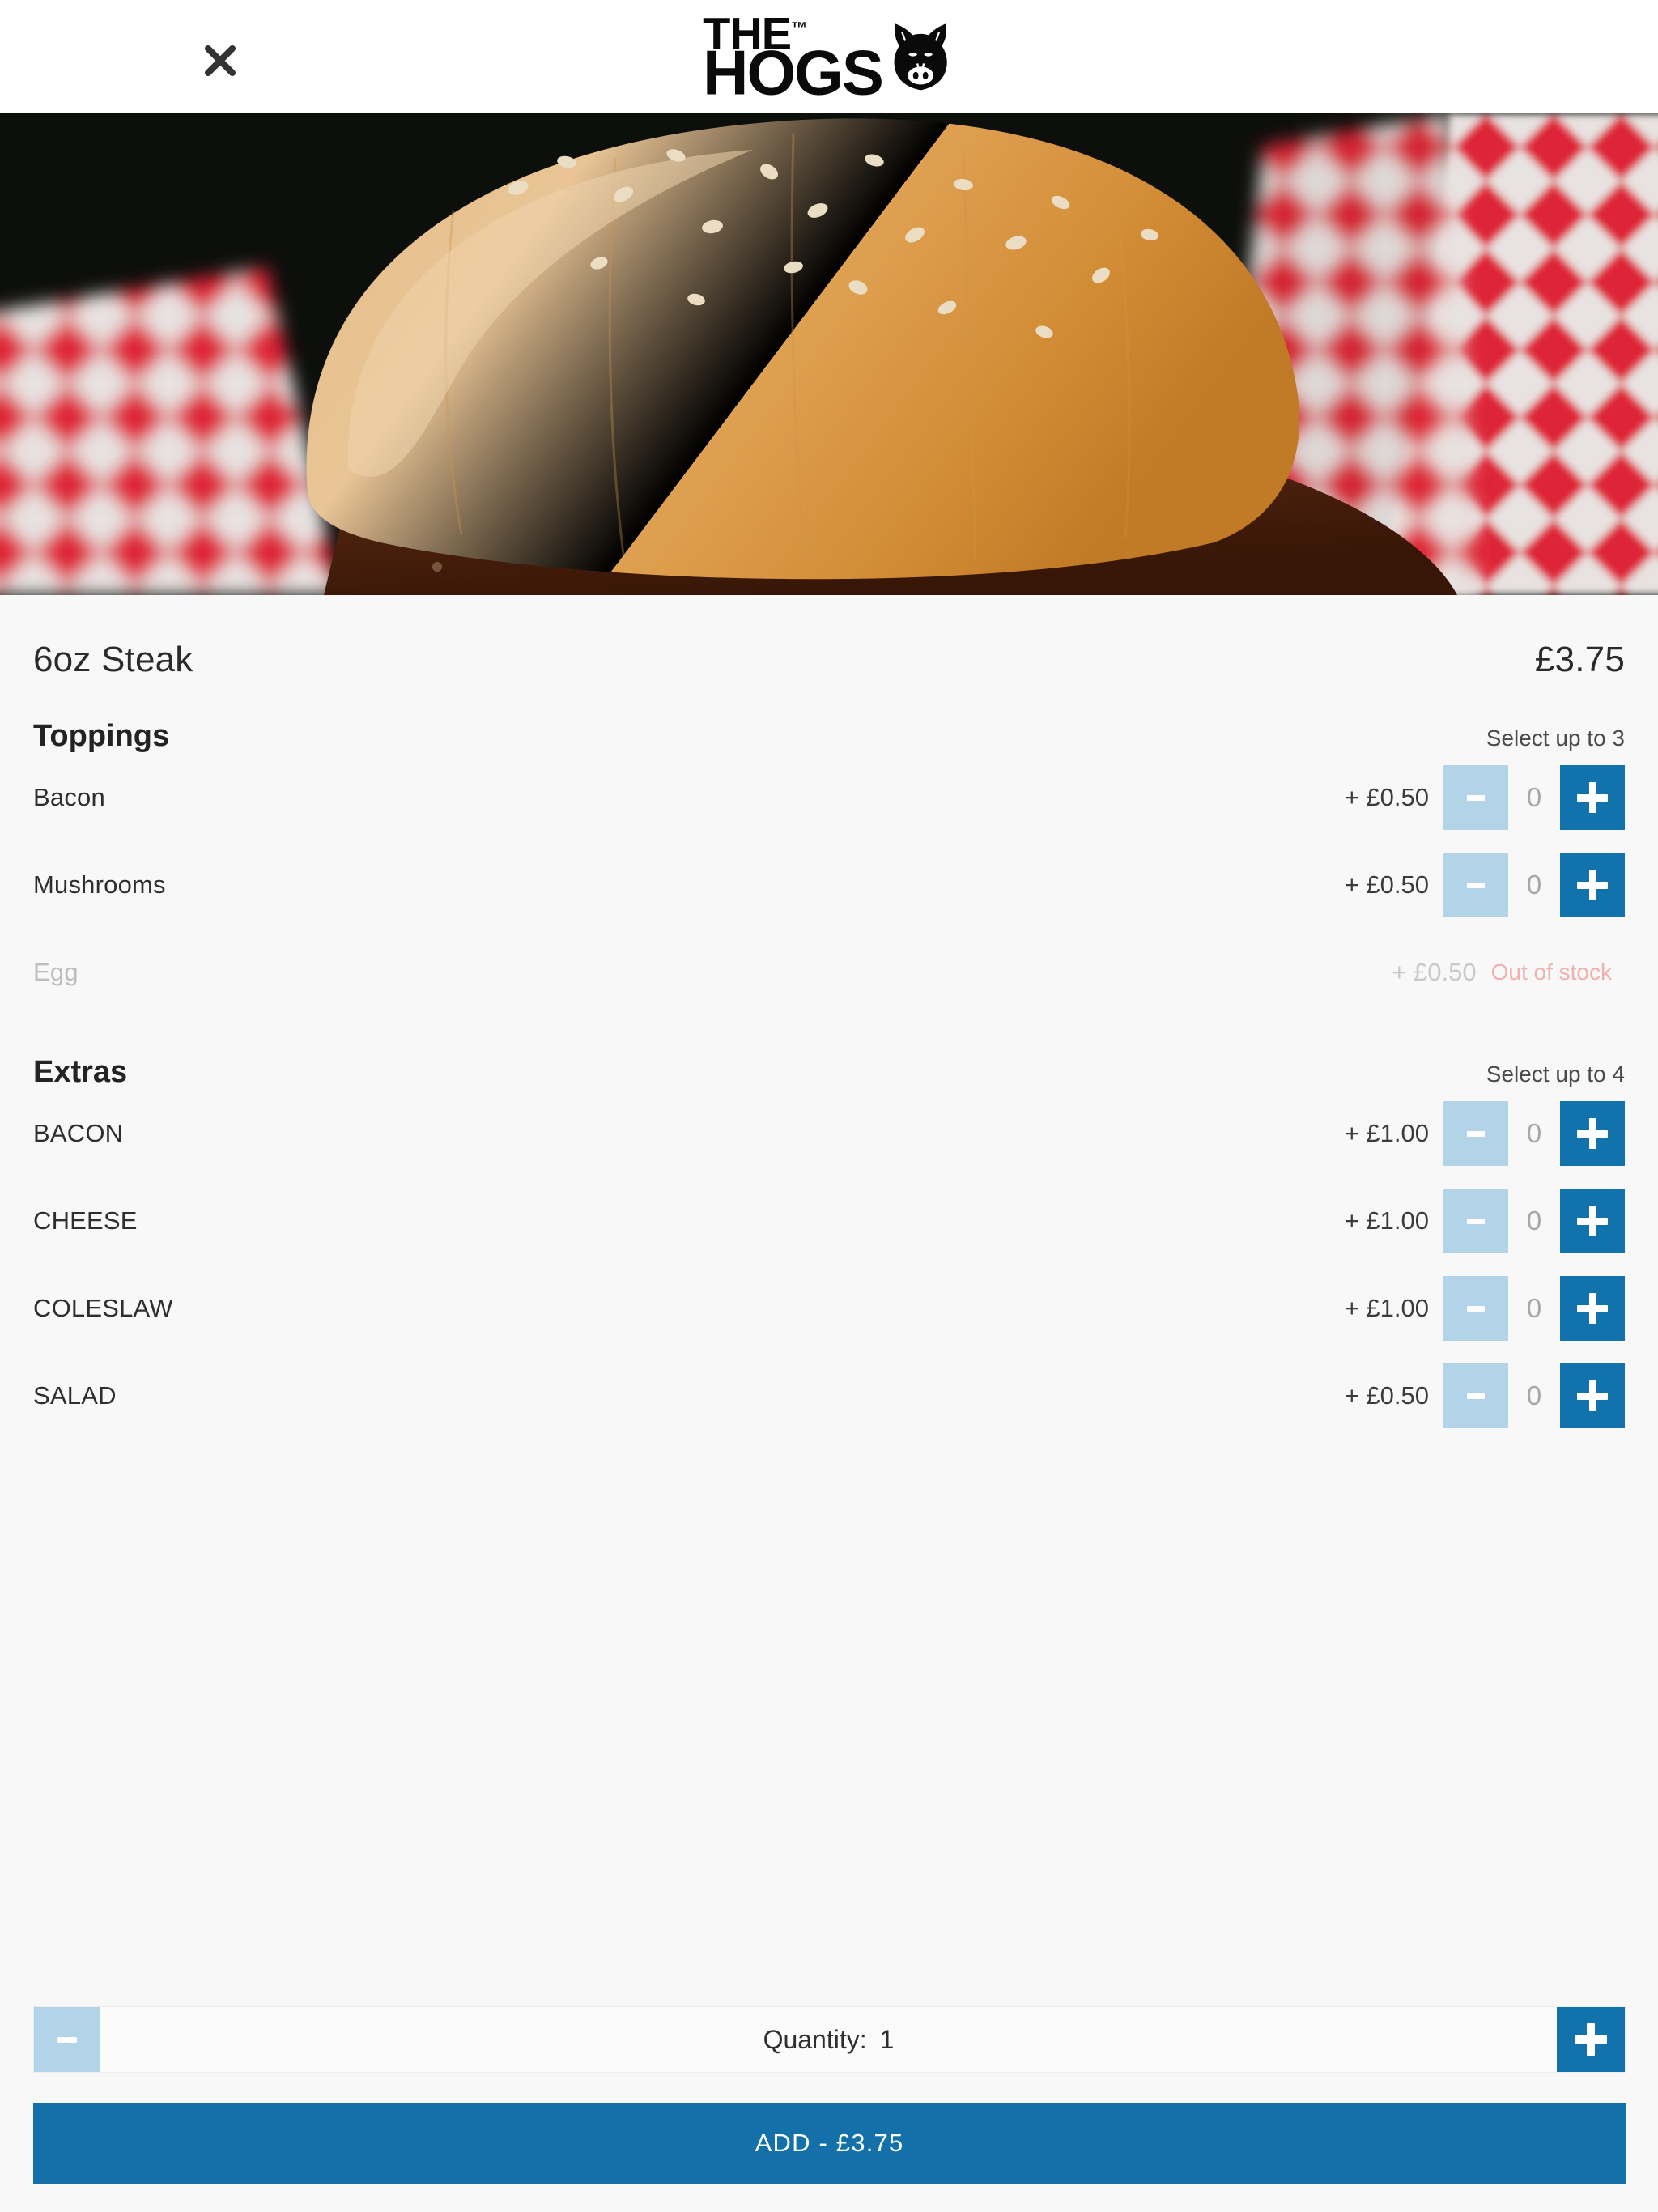 The width and height of the screenshot is (1658, 2212). What do you see at coordinates (793, 57) in the screenshot?
I see `logo-wordmark: THE™ HOGS` at bounding box center [793, 57].